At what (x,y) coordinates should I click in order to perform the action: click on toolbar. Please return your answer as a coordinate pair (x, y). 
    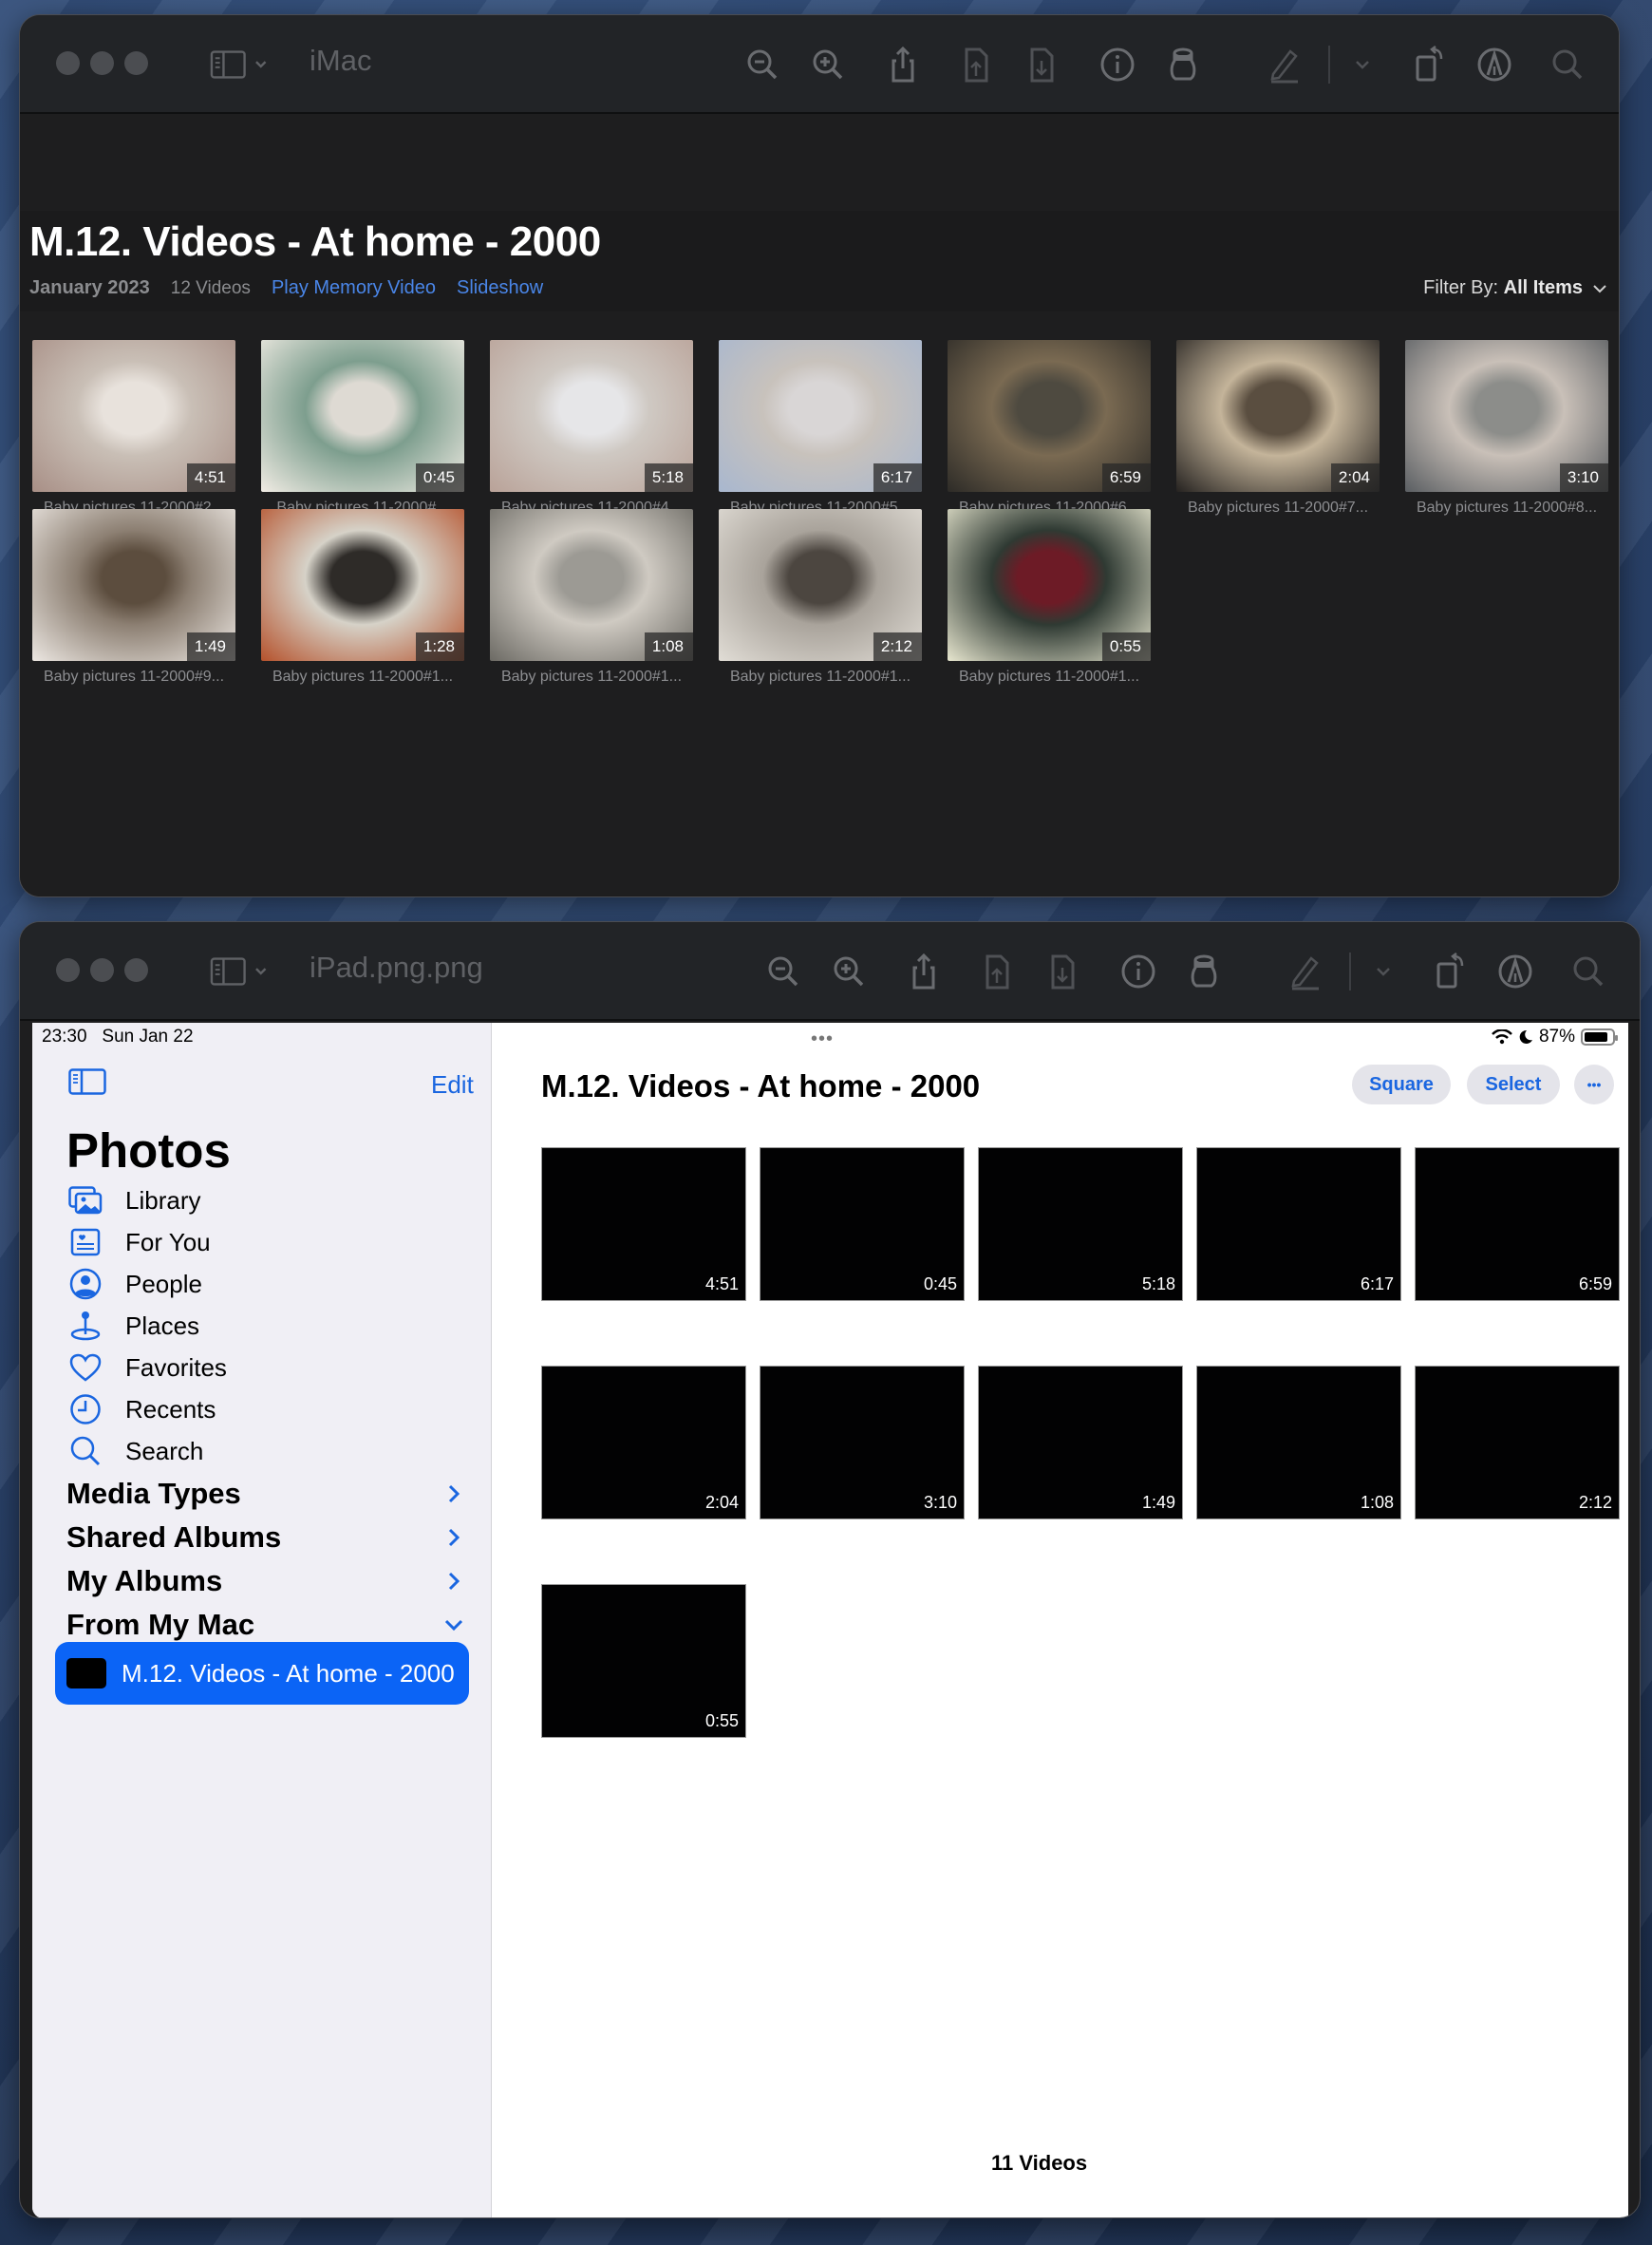
    Looking at the image, I should click on (819, 64).